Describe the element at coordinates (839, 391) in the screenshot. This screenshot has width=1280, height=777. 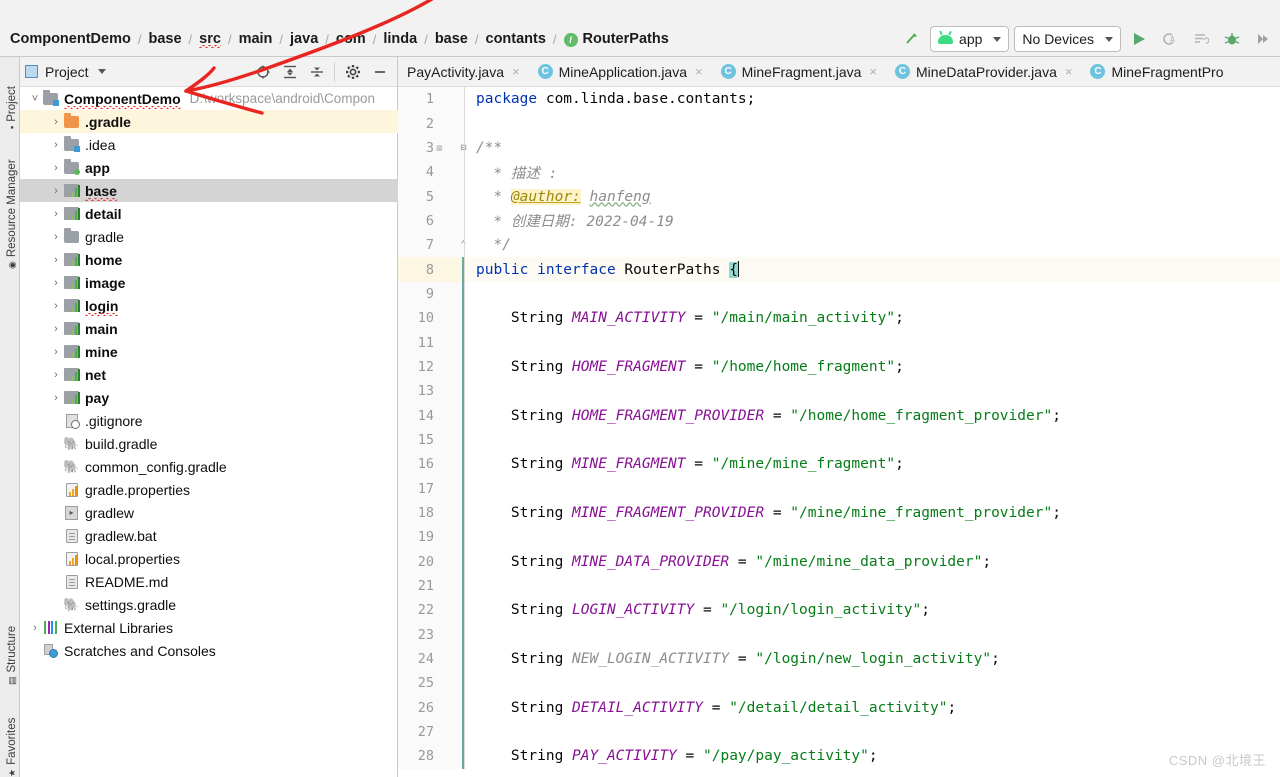
I see `code-line: 13` at that location.